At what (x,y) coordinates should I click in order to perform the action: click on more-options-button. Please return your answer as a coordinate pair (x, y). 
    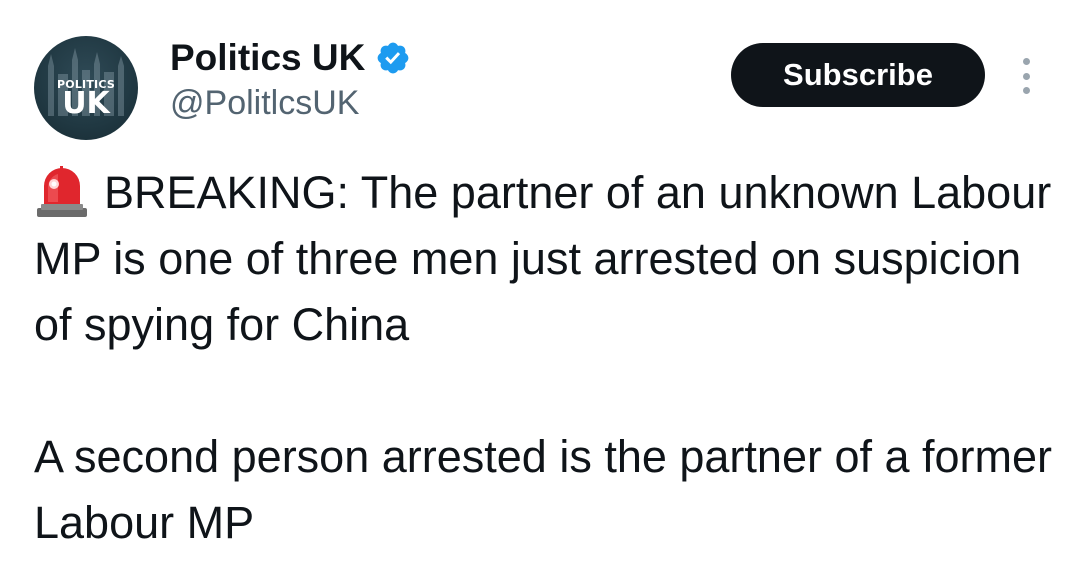
    Looking at the image, I should click on (1026, 76).